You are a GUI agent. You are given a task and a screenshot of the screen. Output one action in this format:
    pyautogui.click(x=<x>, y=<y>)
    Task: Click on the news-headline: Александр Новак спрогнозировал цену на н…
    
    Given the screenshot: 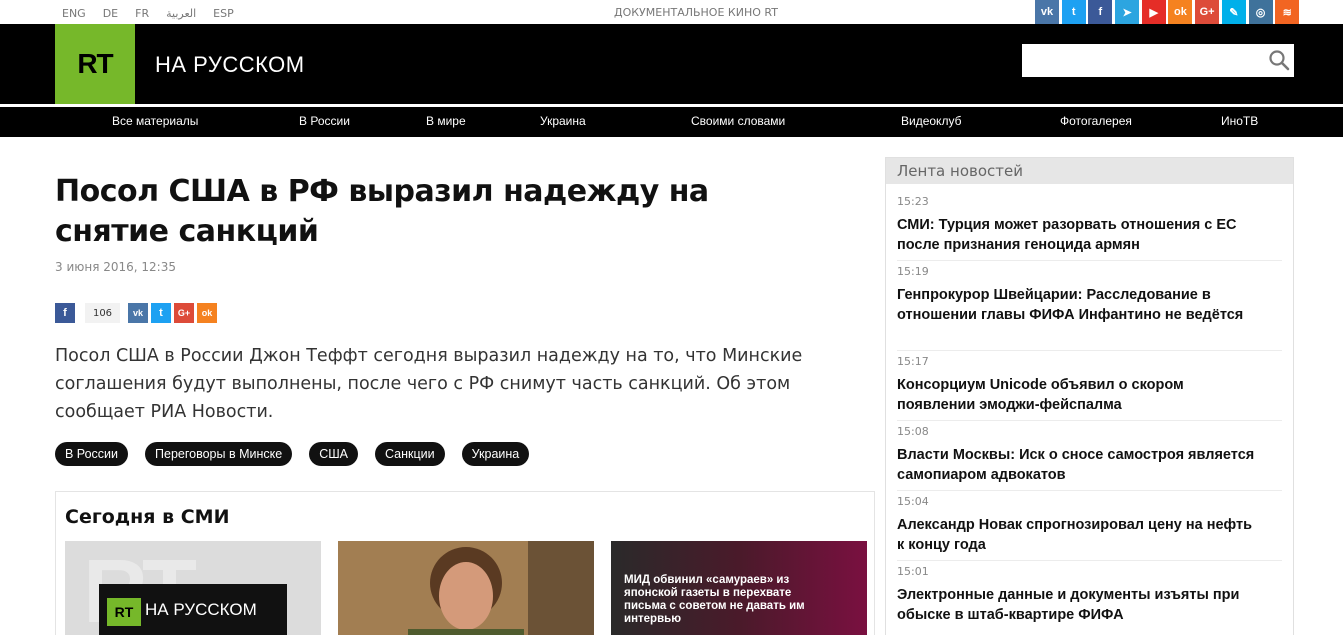 What is the action you would take?
    pyautogui.click(x=1077, y=535)
    